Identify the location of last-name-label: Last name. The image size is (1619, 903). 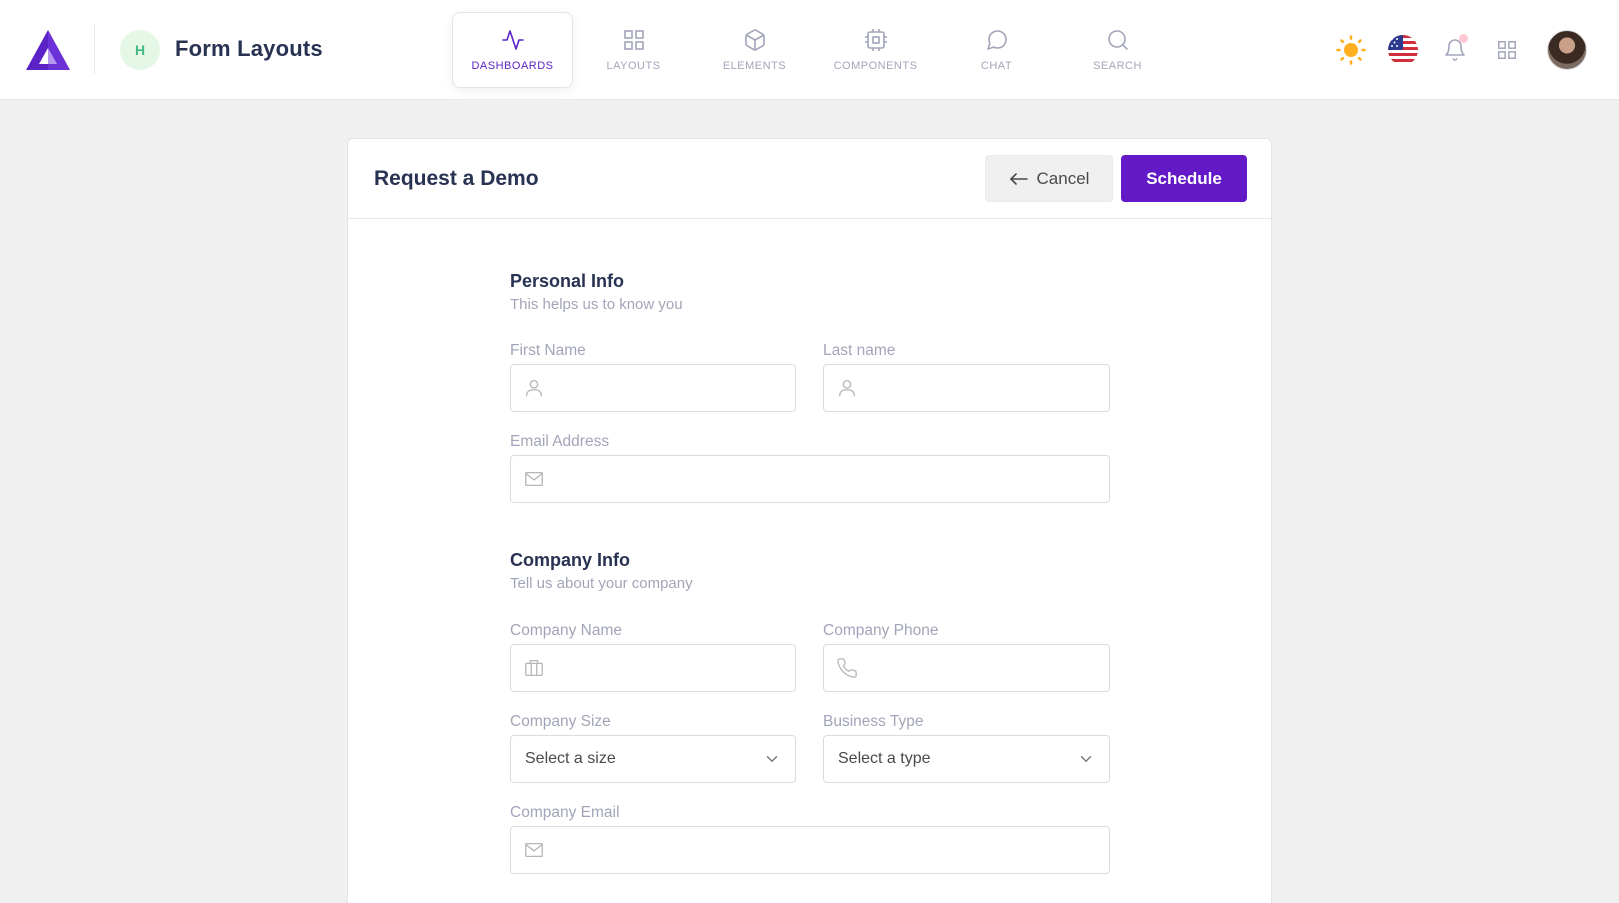
(859, 350).